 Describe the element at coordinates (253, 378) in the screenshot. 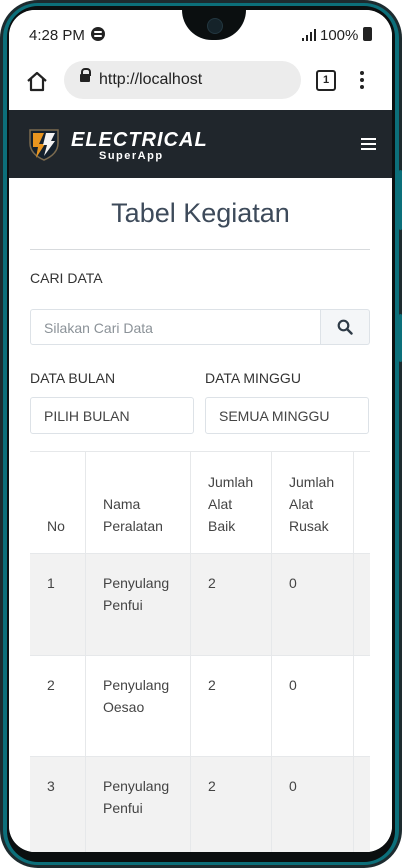

I see `week-label: DATA MINGGU` at that location.